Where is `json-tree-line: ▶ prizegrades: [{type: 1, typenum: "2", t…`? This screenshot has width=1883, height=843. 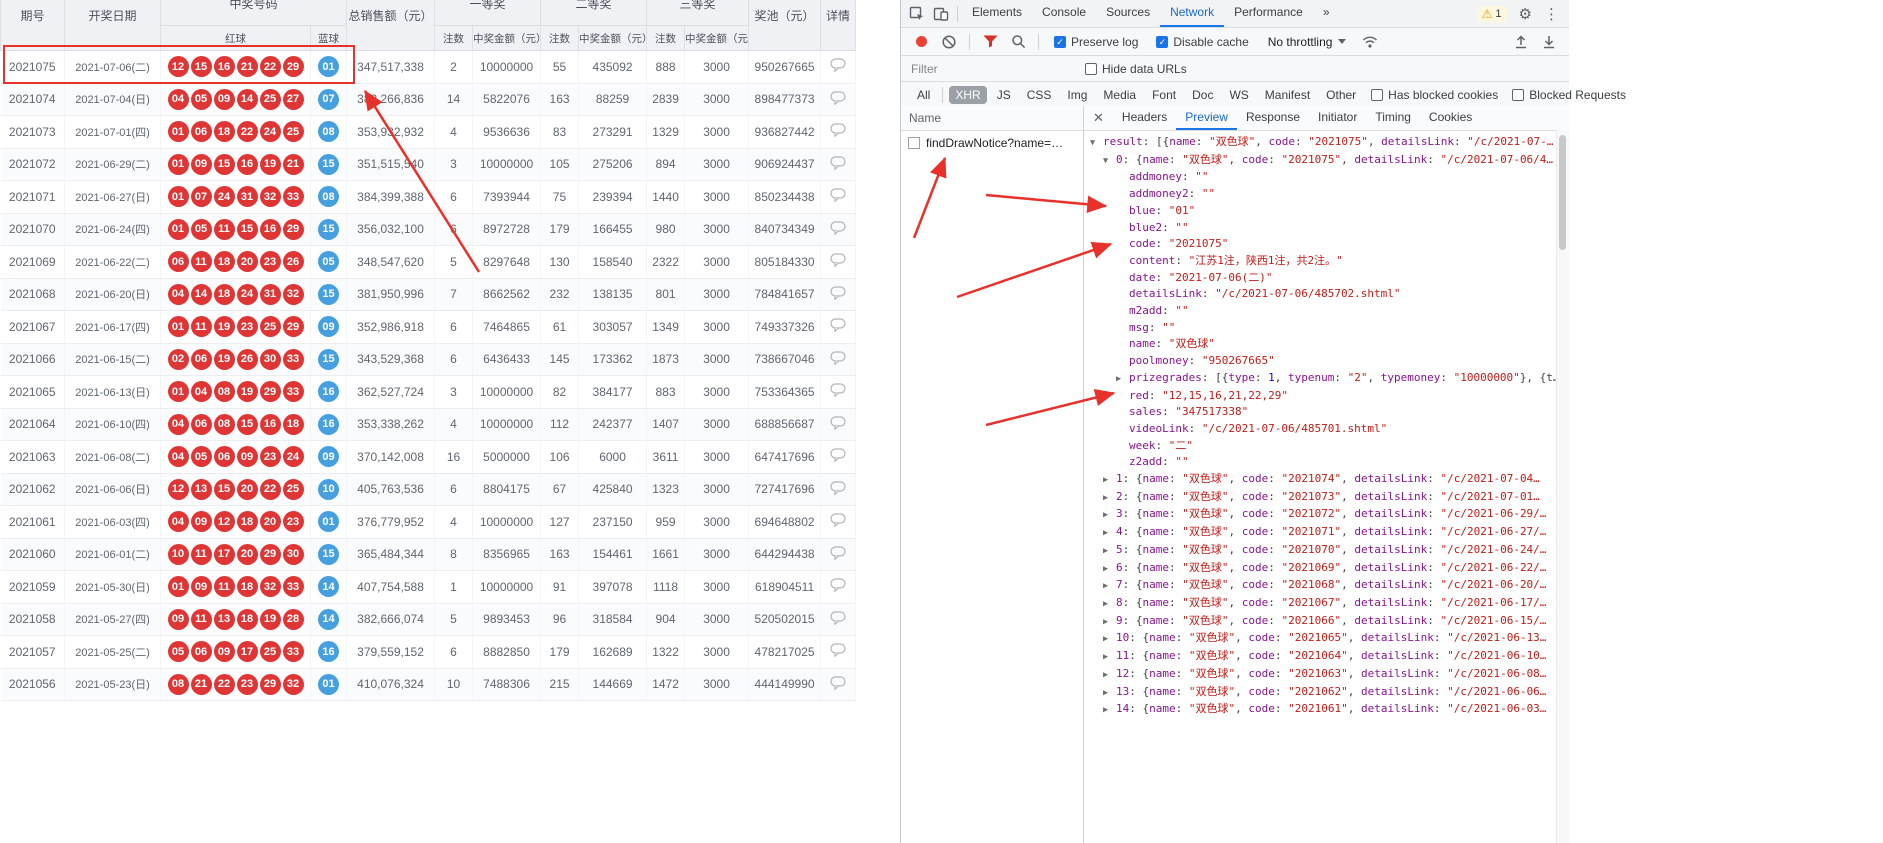 json-tree-line: ▶ prizegrades: [{type: 1, typenum: "2", t… is located at coordinates (1320, 379).